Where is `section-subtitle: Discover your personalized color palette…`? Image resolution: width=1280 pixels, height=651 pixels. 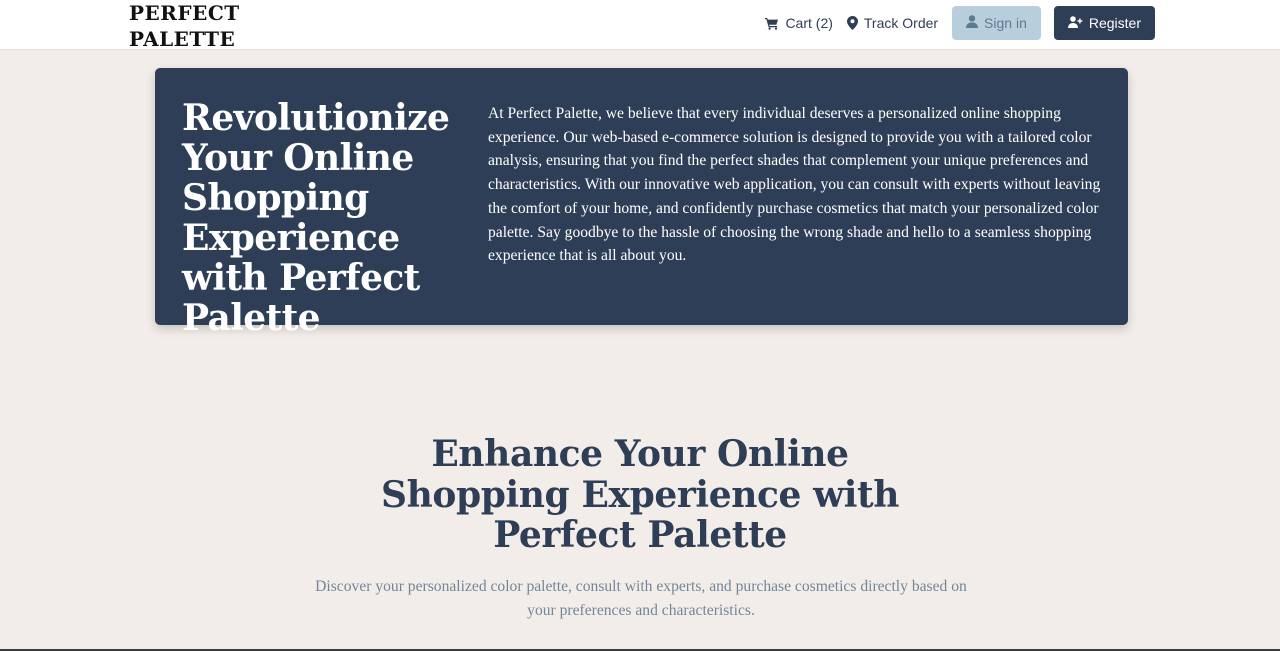 section-subtitle: Discover your personalized color palette… is located at coordinates (641, 598).